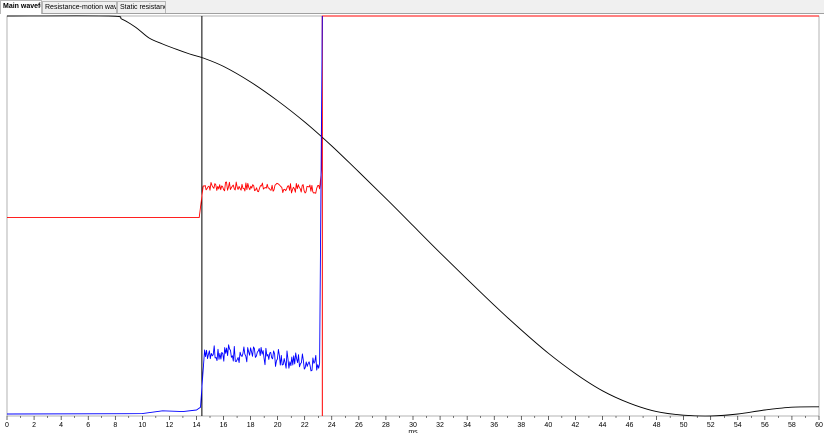 The height and width of the screenshot is (433, 824). What do you see at coordinates (494, 425) in the screenshot?
I see `x-tick-label: 36` at bounding box center [494, 425].